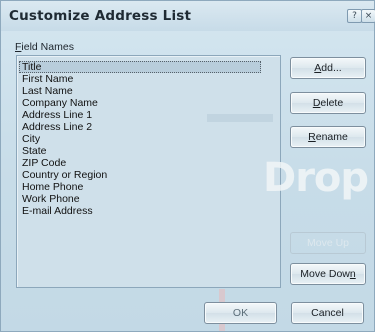  I want to click on title-bar: Customize Address List ? ×, so click(188, 16).